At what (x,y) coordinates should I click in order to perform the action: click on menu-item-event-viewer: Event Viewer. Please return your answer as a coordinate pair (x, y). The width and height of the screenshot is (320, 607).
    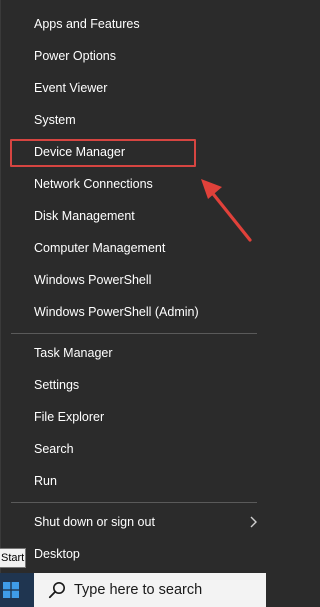
    Looking at the image, I should click on (70, 88).